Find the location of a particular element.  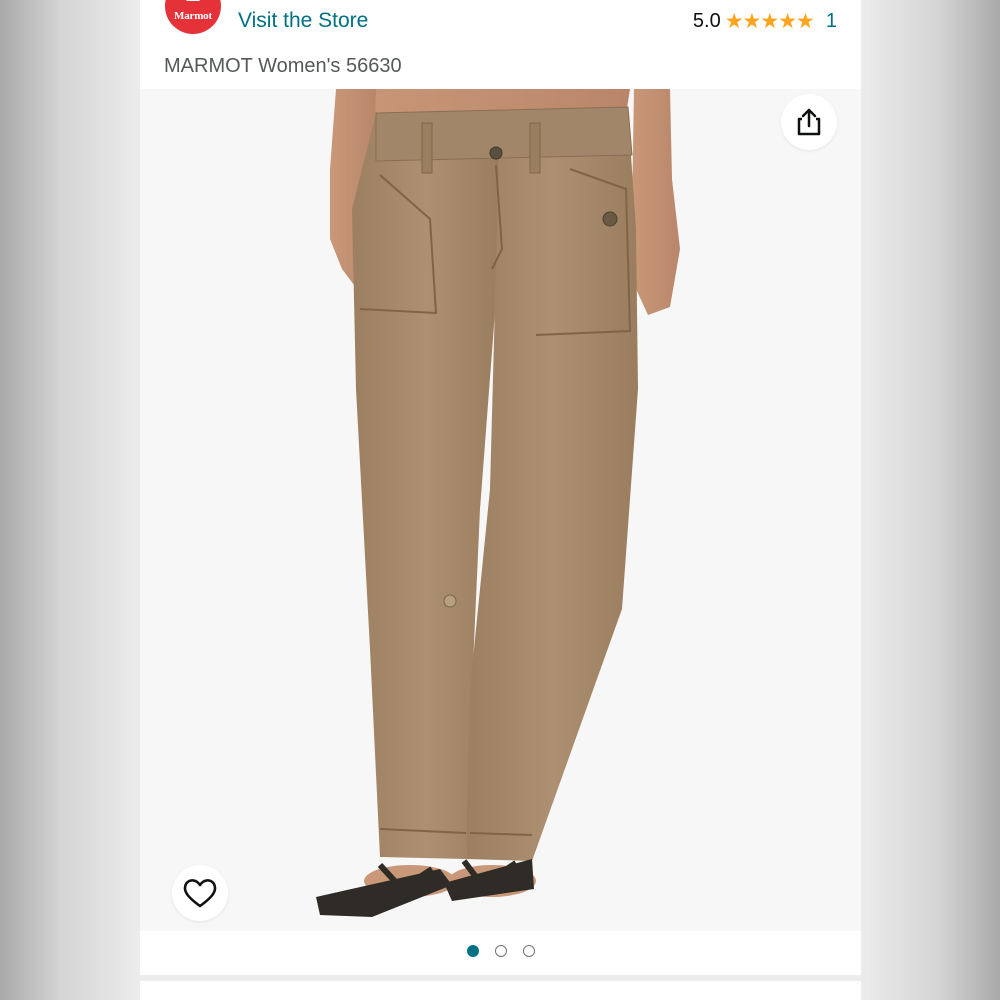

share-button is located at coordinates (809, 122).